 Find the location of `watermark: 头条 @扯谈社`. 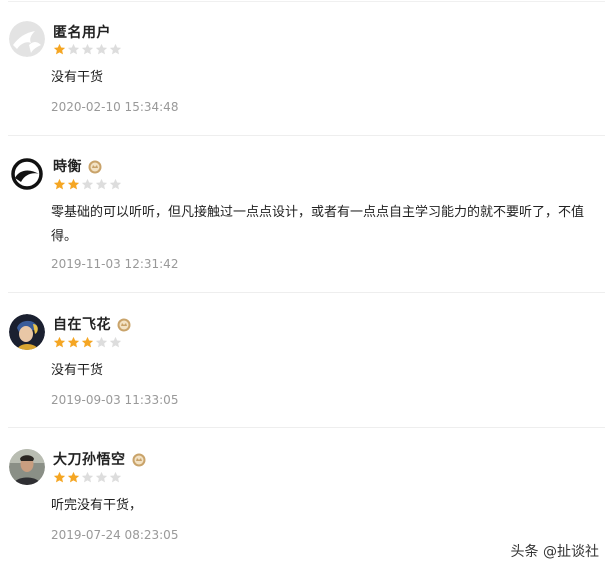

watermark: 头条 @扯谈社 is located at coordinates (554, 552).